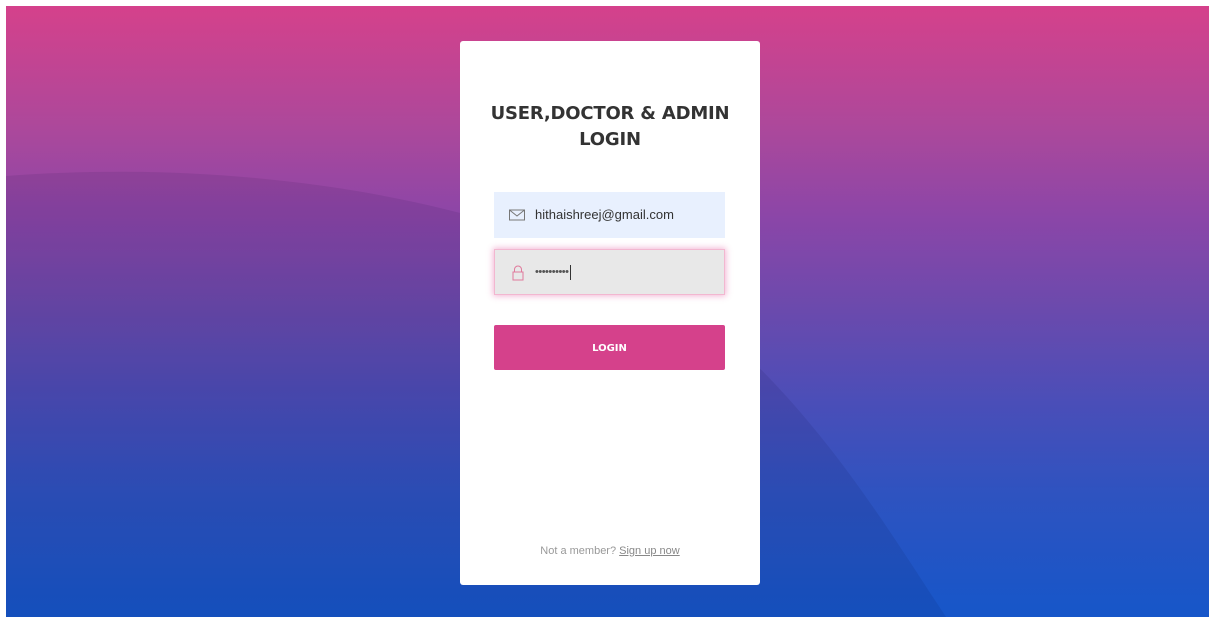 The image size is (1209, 617). What do you see at coordinates (610, 126) in the screenshot?
I see `page-title: USER,DOCTOR & ADMIN LOGIN` at bounding box center [610, 126].